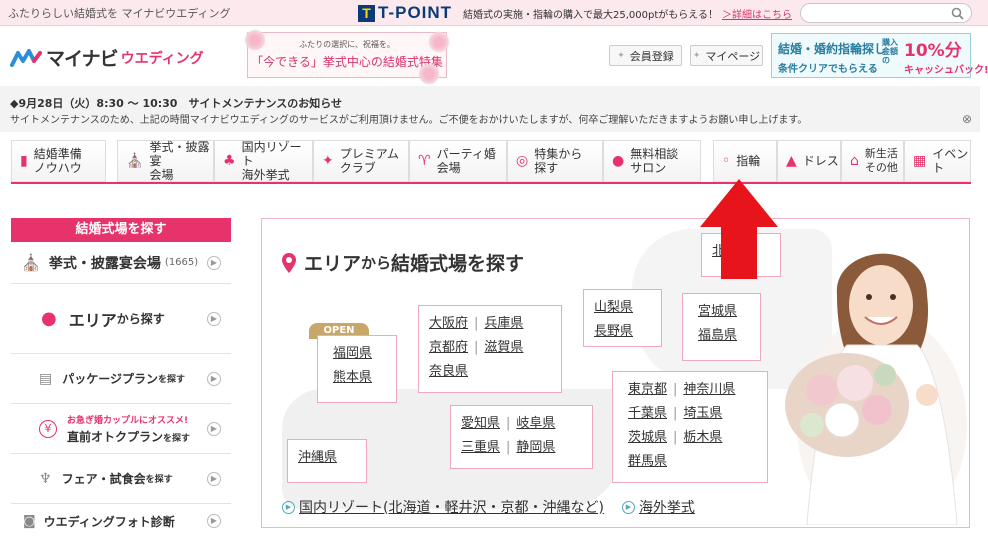  What do you see at coordinates (745, 161) in the screenshot?
I see `nav-item-ring: ◦ 指輪` at bounding box center [745, 161].